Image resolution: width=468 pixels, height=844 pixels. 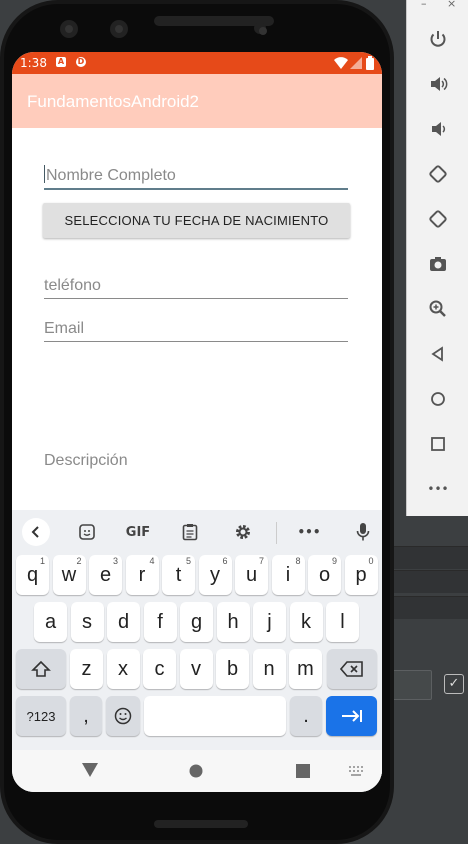 I want to click on nav-overview-icon, so click(x=303, y=771).